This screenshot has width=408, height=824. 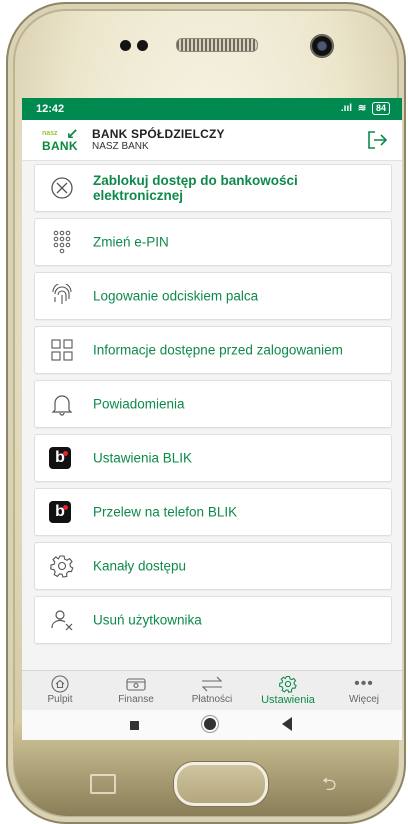 What do you see at coordinates (213, 404) in the screenshot?
I see `menu-item-notifications: Powiadomienia` at bounding box center [213, 404].